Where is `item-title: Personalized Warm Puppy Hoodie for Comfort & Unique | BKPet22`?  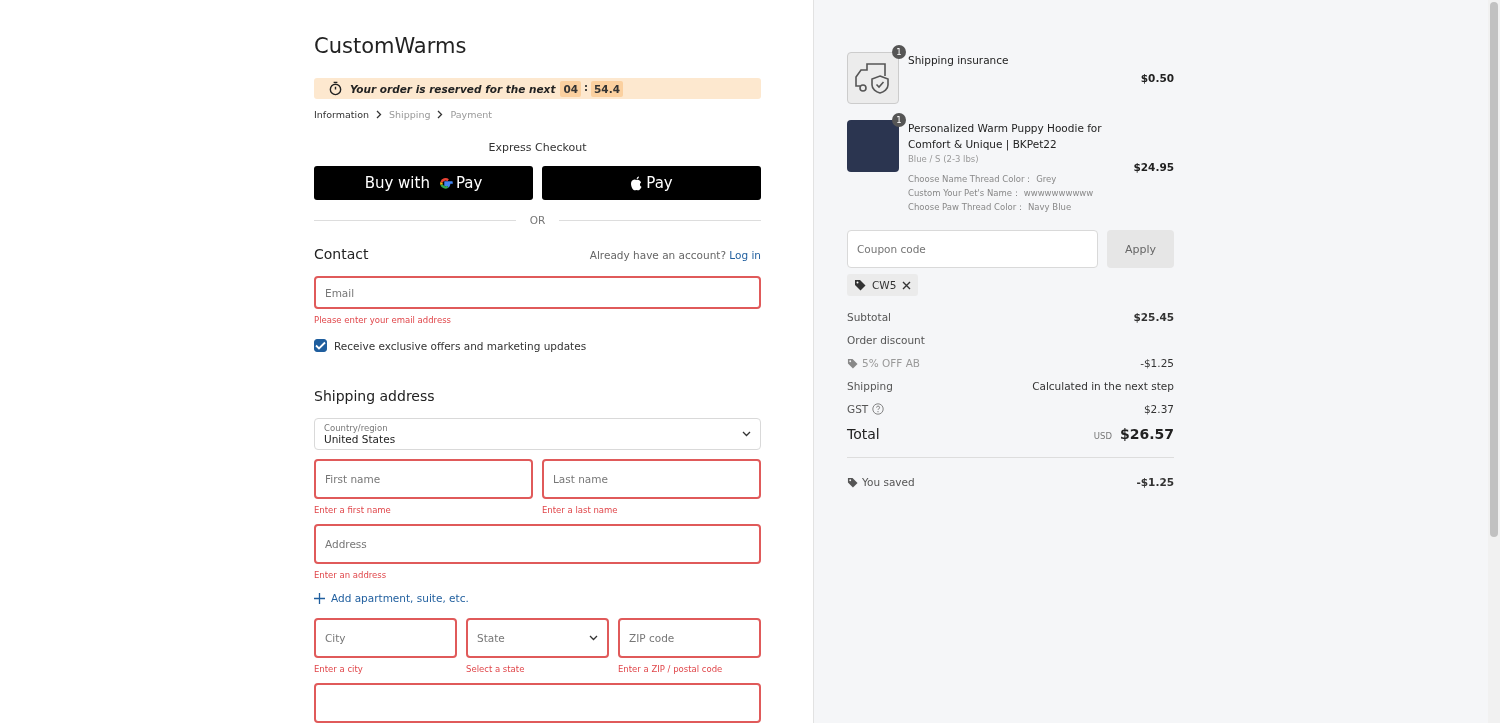
item-title: Personalized Warm Puppy Hoodie for Comfort & Unique | BKPet22 is located at coordinates (1005, 136).